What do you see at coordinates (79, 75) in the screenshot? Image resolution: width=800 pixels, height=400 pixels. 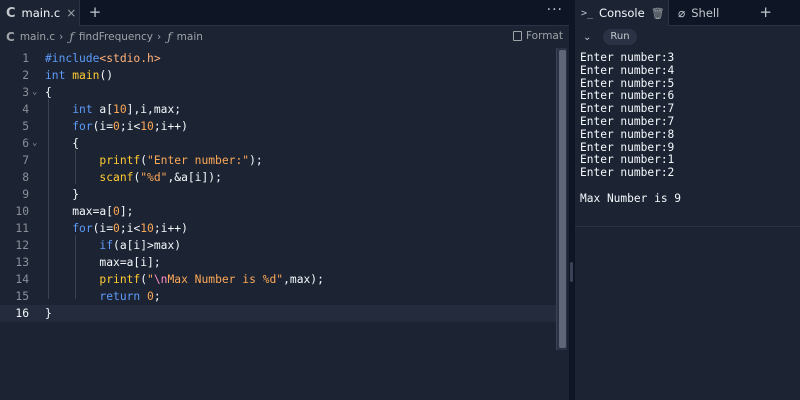 I see `code-text: int main()` at bounding box center [79, 75].